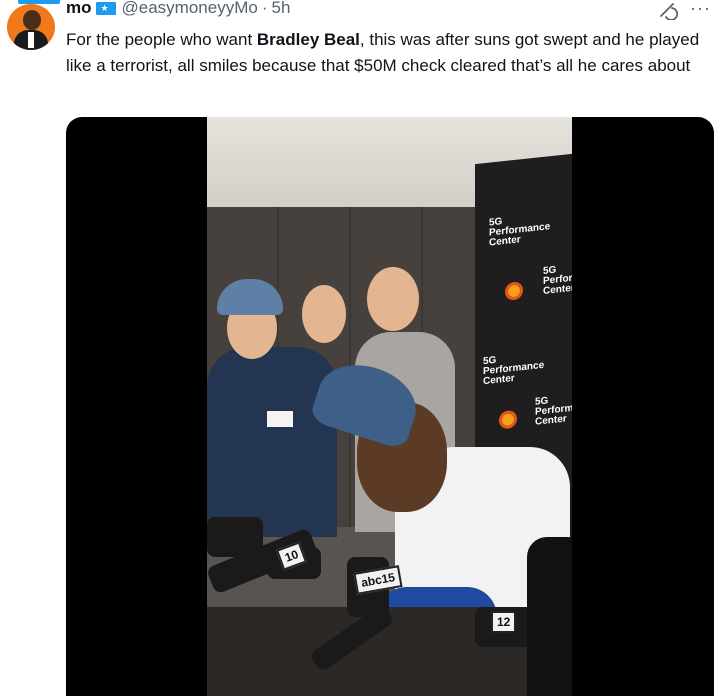  Describe the element at coordinates (39, 2) in the screenshot. I see `active-indicator` at that location.